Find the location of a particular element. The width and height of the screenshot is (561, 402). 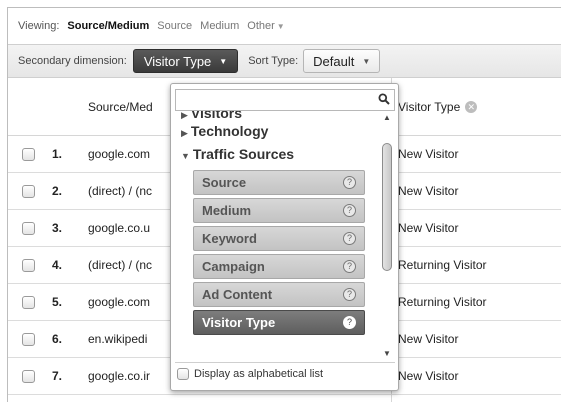

alphabetical-list-checkbox is located at coordinates (183, 374).